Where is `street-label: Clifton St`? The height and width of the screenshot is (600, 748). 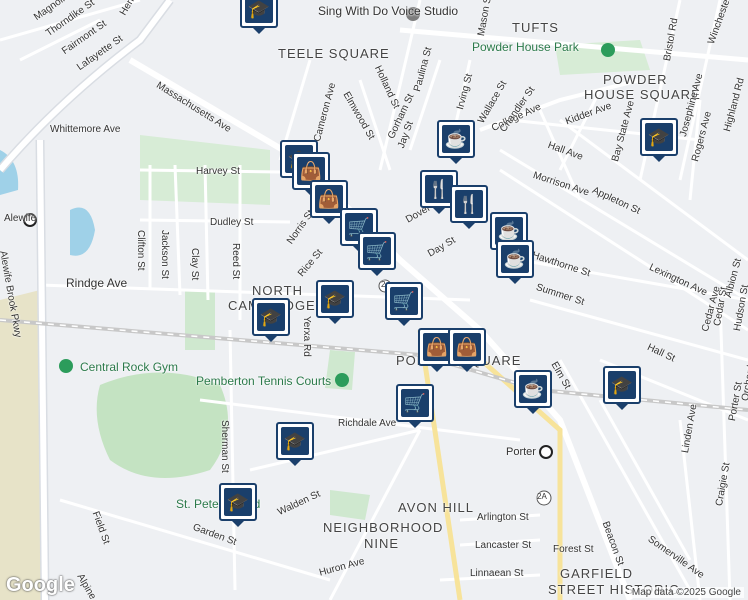 street-label: Clifton St is located at coordinates (140, 250).